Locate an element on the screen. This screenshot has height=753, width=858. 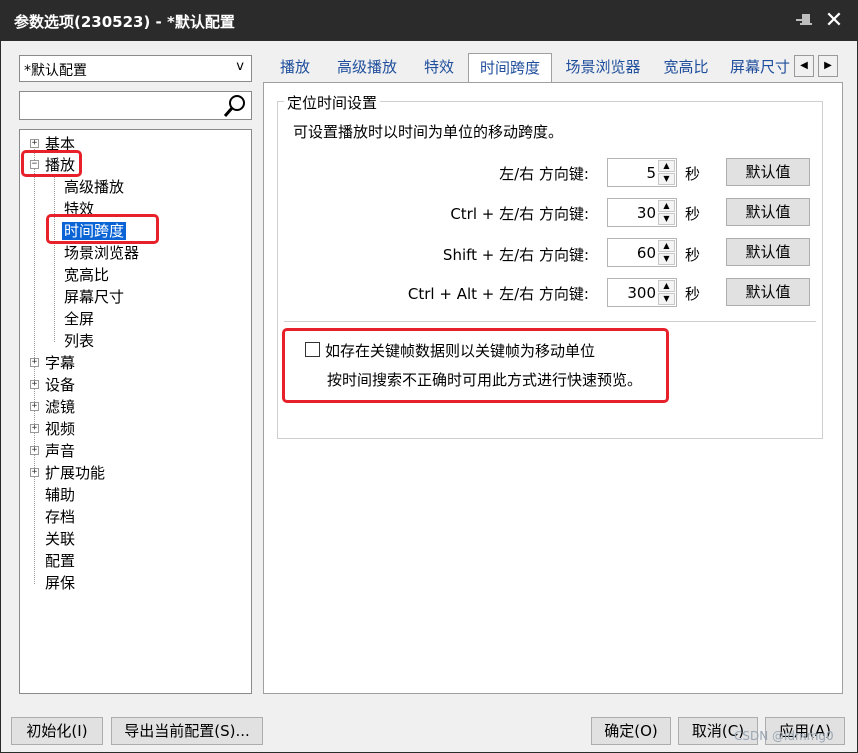
tree-item-list: 列表 is located at coordinates (79, 341).